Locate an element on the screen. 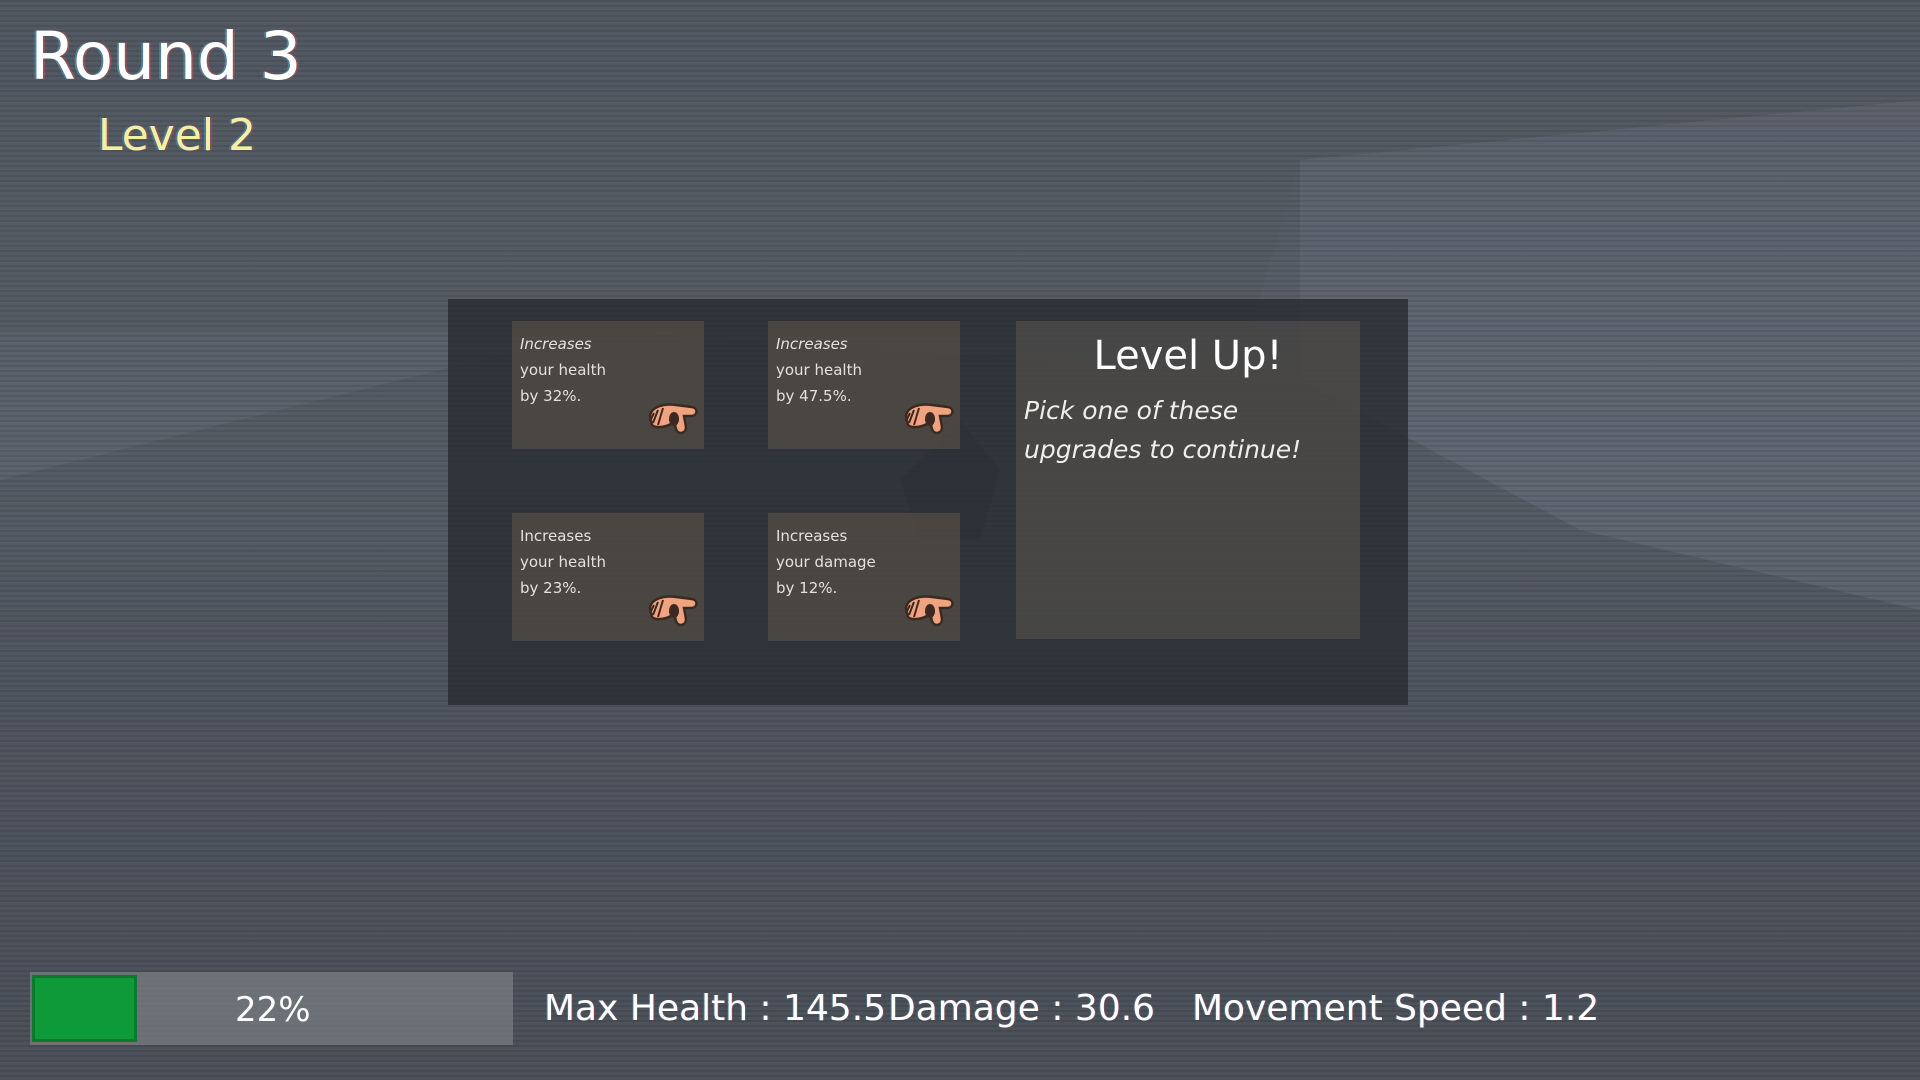 This screenshot has width=1920, height=1080. round-title: Round 3 is located at coordinates (166, 56).